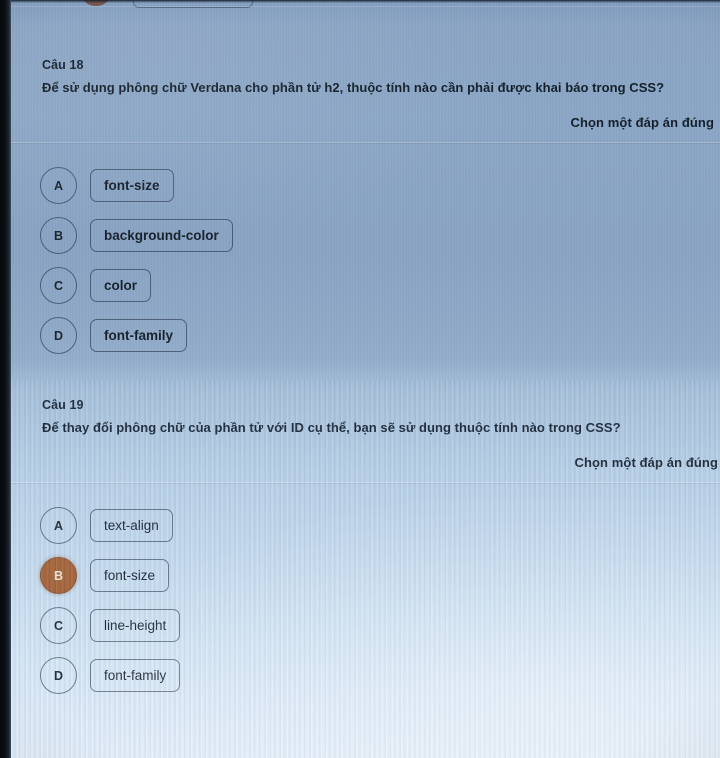 The image size is (720, 758). Describe the element at coordinates (131, 525) in the screenshot. I see `option-label-a: text-align` at that location.